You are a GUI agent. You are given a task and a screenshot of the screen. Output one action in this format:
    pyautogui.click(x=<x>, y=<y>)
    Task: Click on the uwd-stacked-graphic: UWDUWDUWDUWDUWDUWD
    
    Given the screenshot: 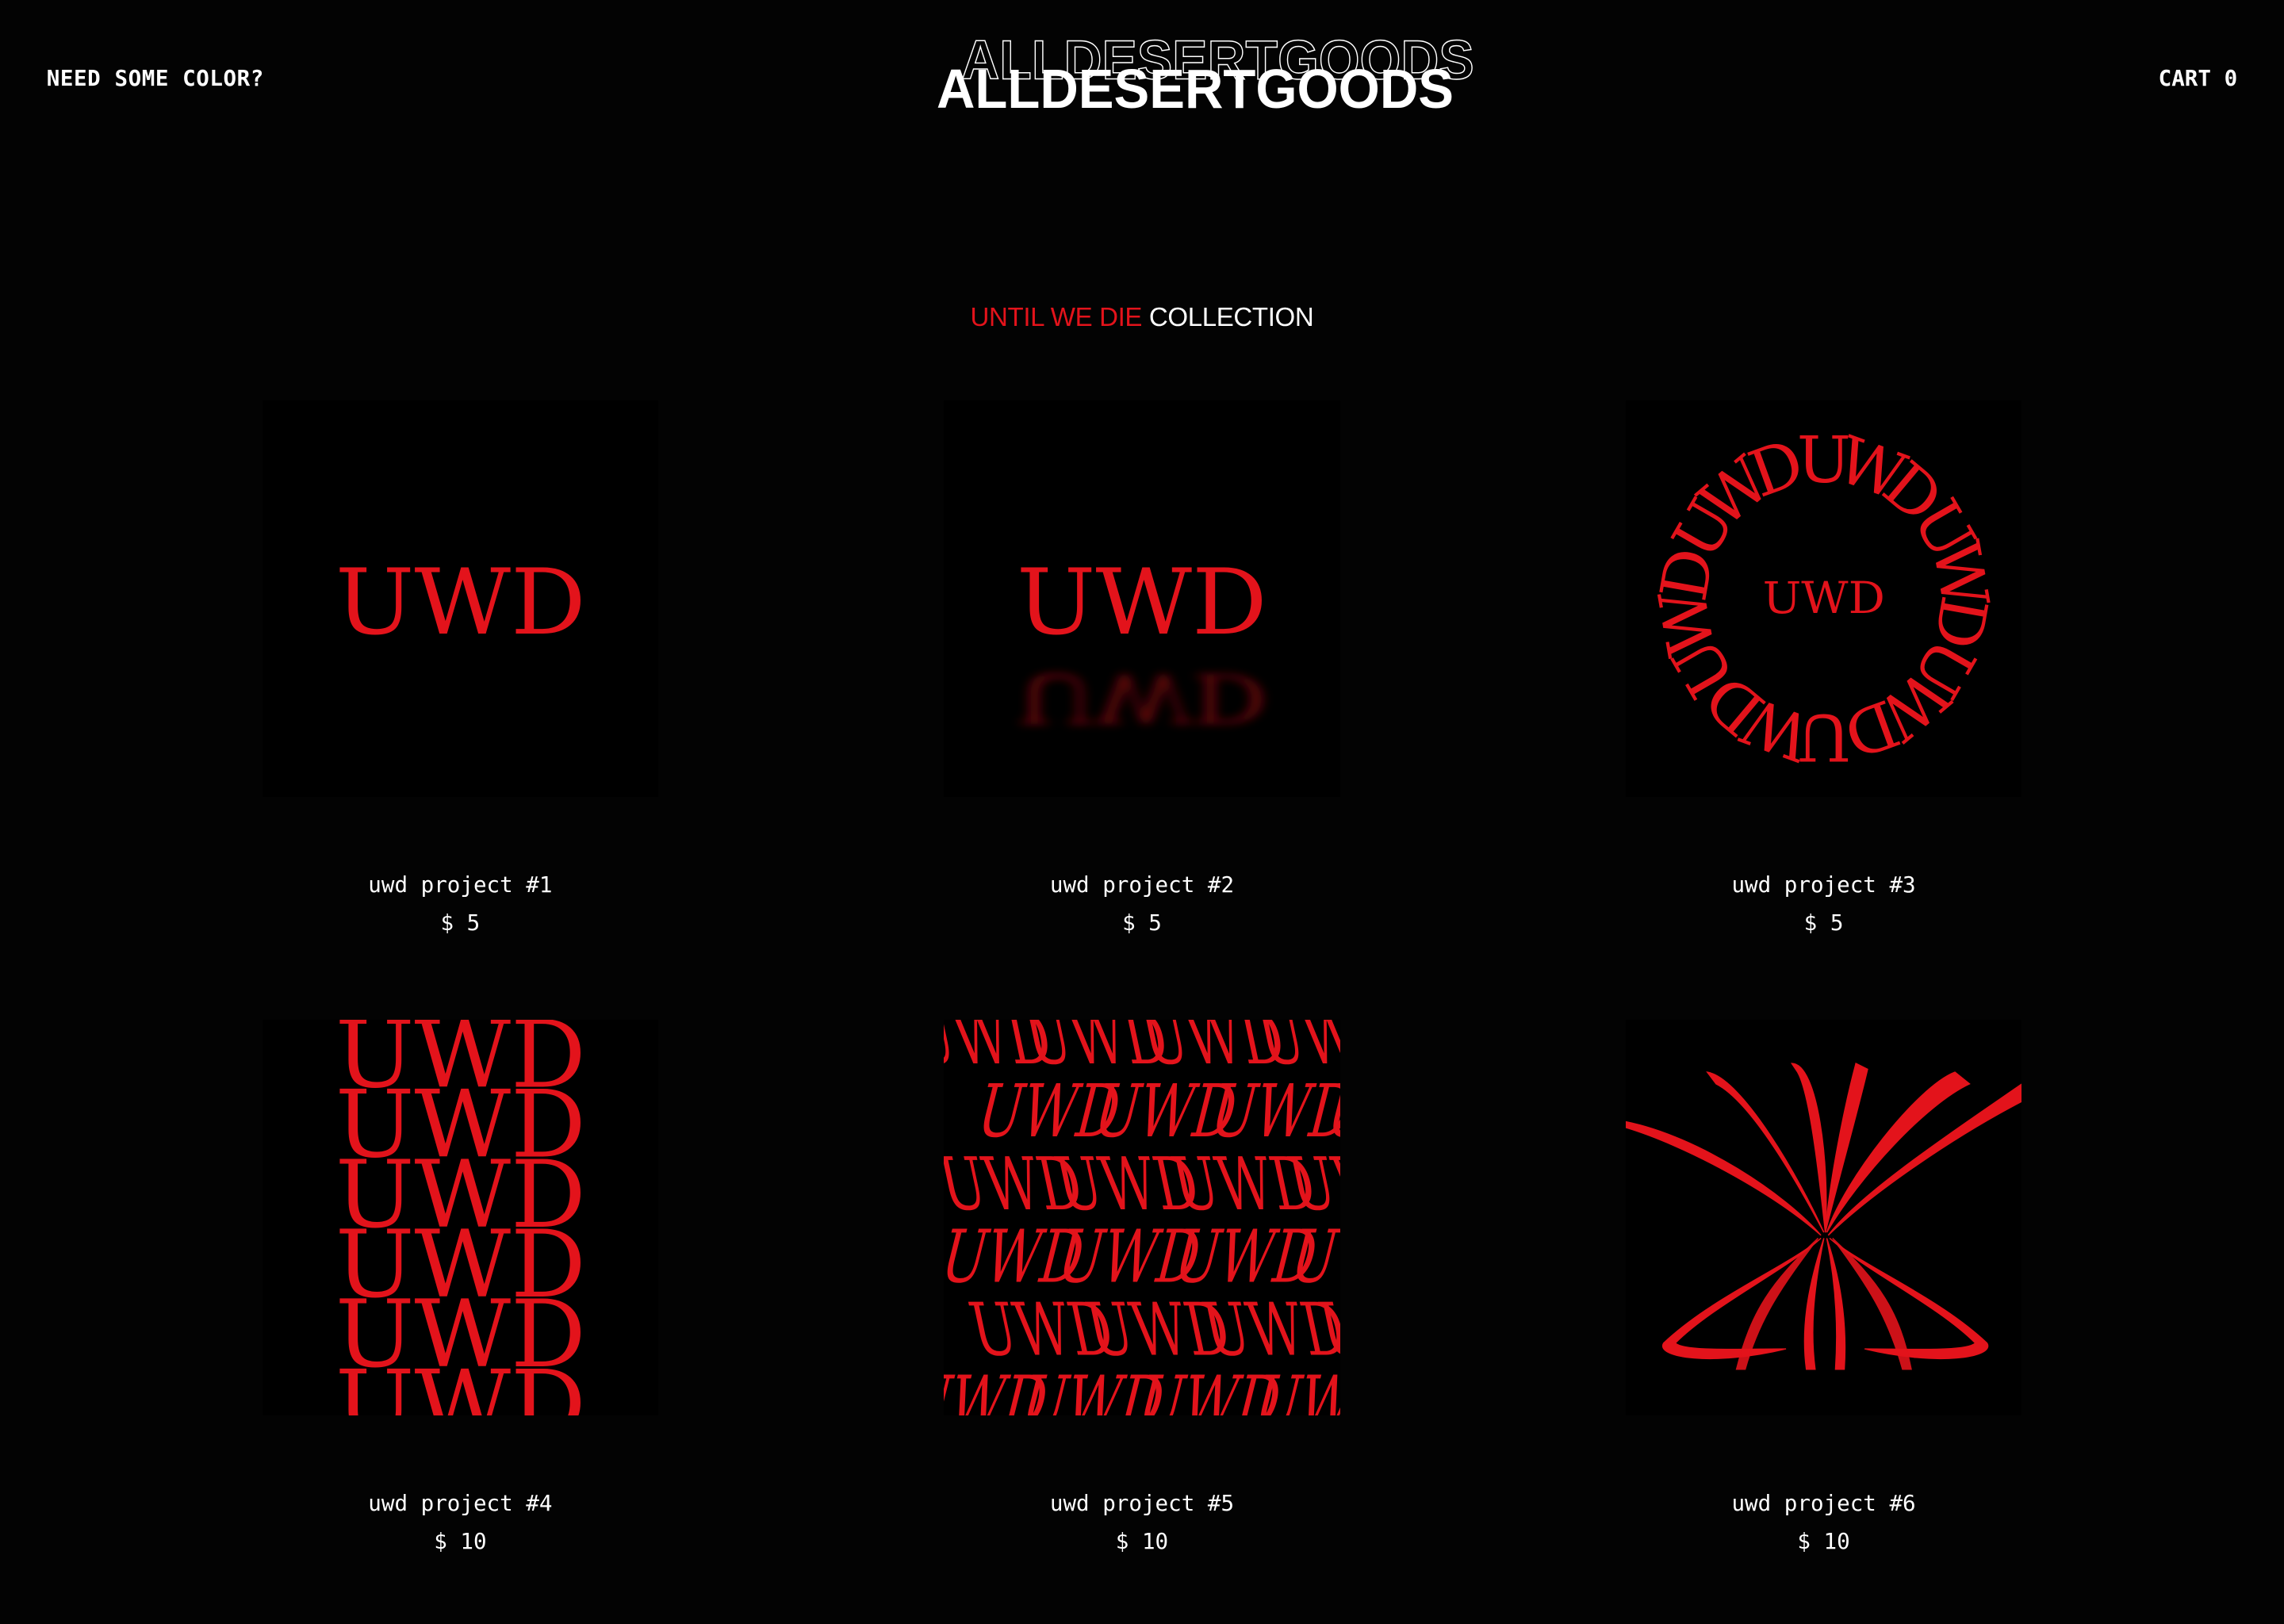 What is the action you would take?
    pyautogui.click(x=460, y=1218)
    